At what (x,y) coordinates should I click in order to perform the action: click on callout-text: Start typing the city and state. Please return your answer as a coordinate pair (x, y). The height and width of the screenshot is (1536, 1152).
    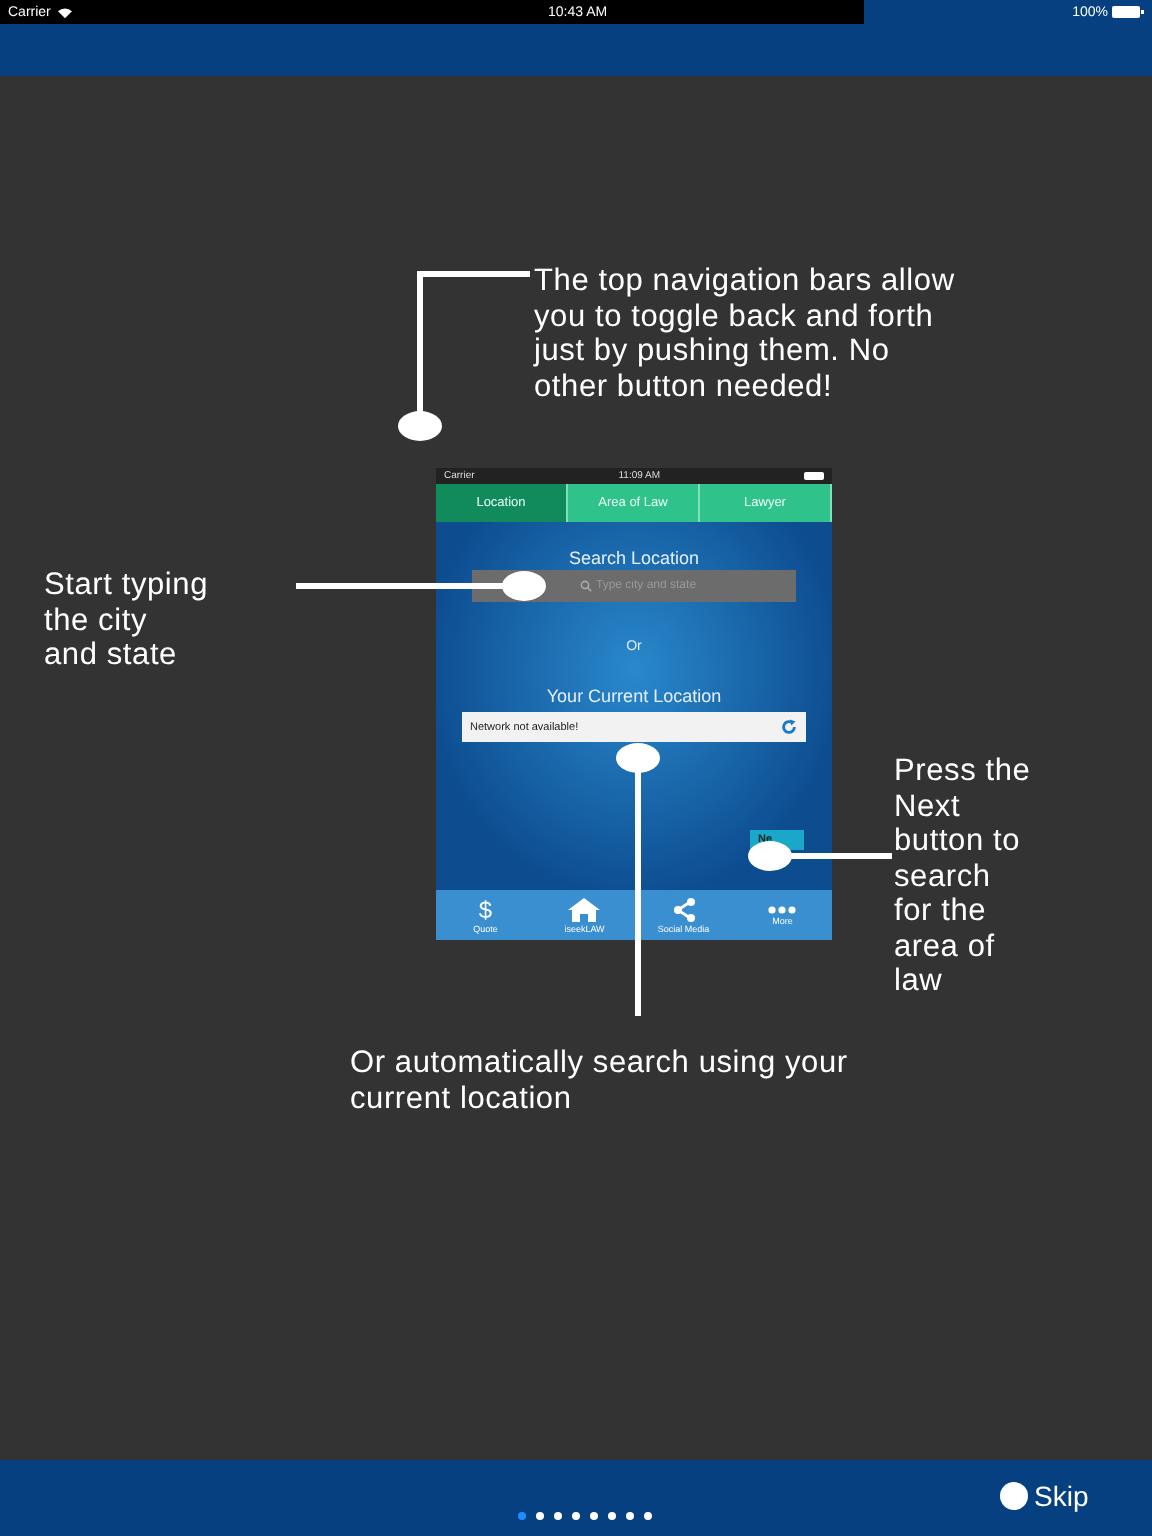
    Looking at the image, I should click on (126, 620).